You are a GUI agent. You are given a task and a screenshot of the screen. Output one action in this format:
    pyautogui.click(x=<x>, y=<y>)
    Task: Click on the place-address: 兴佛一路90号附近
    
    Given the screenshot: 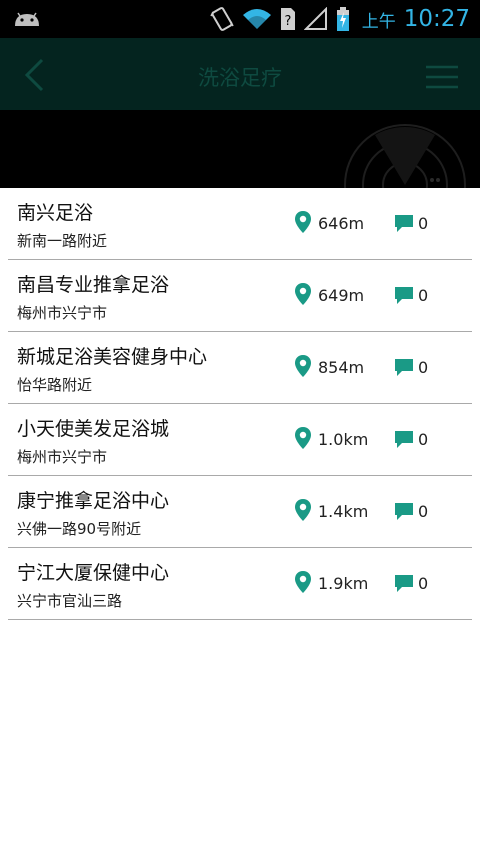 What is the action you would take?
    pyautogui.click(x=79, y=529)
    